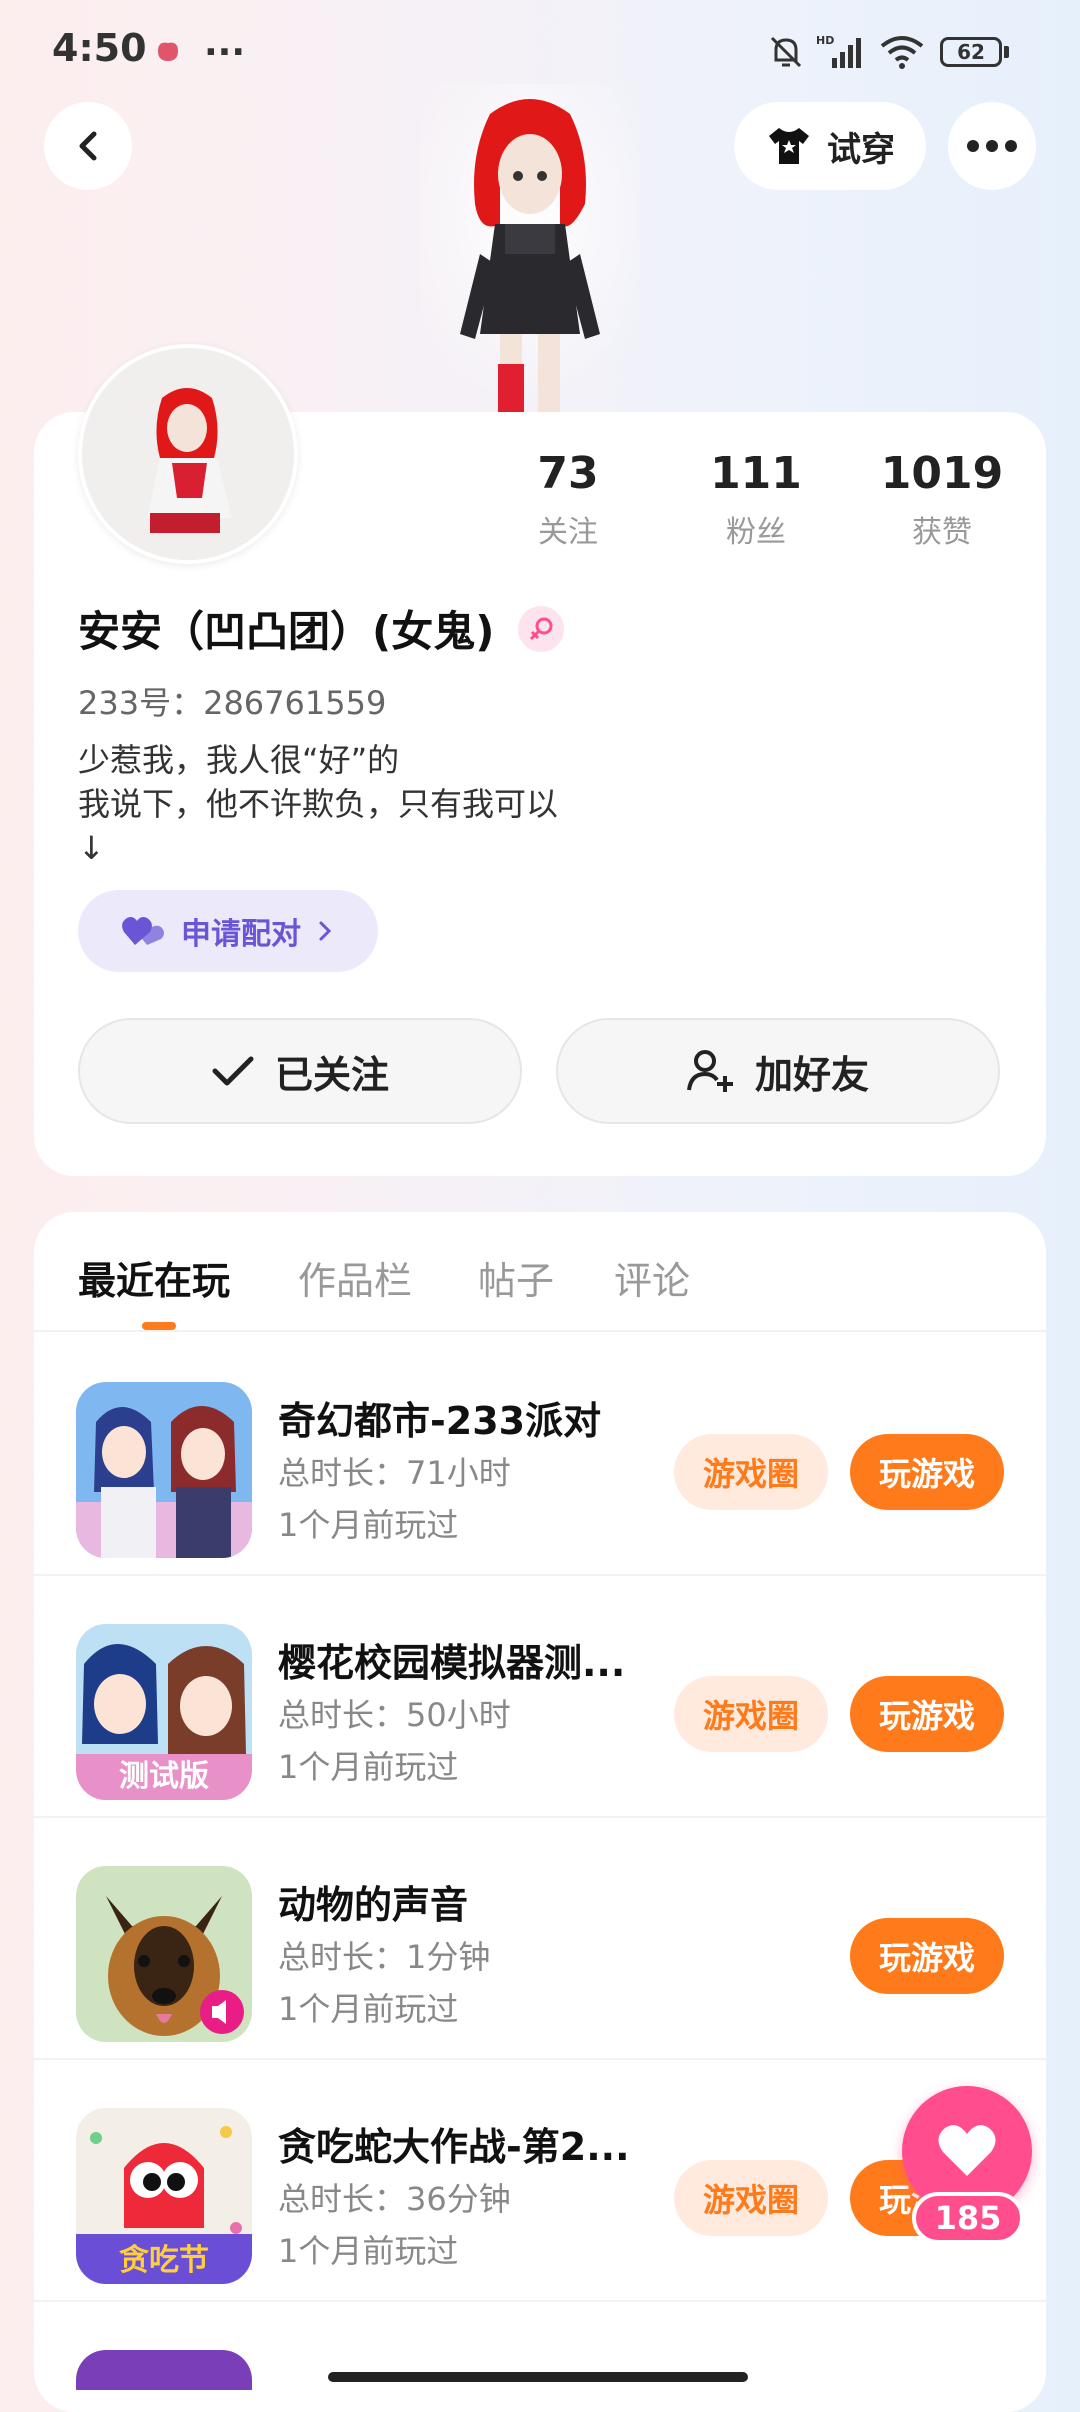 The height and width of the screenshot is (2412, 1080). I want to click on try-on-label: 试穿, so click(861, 149).